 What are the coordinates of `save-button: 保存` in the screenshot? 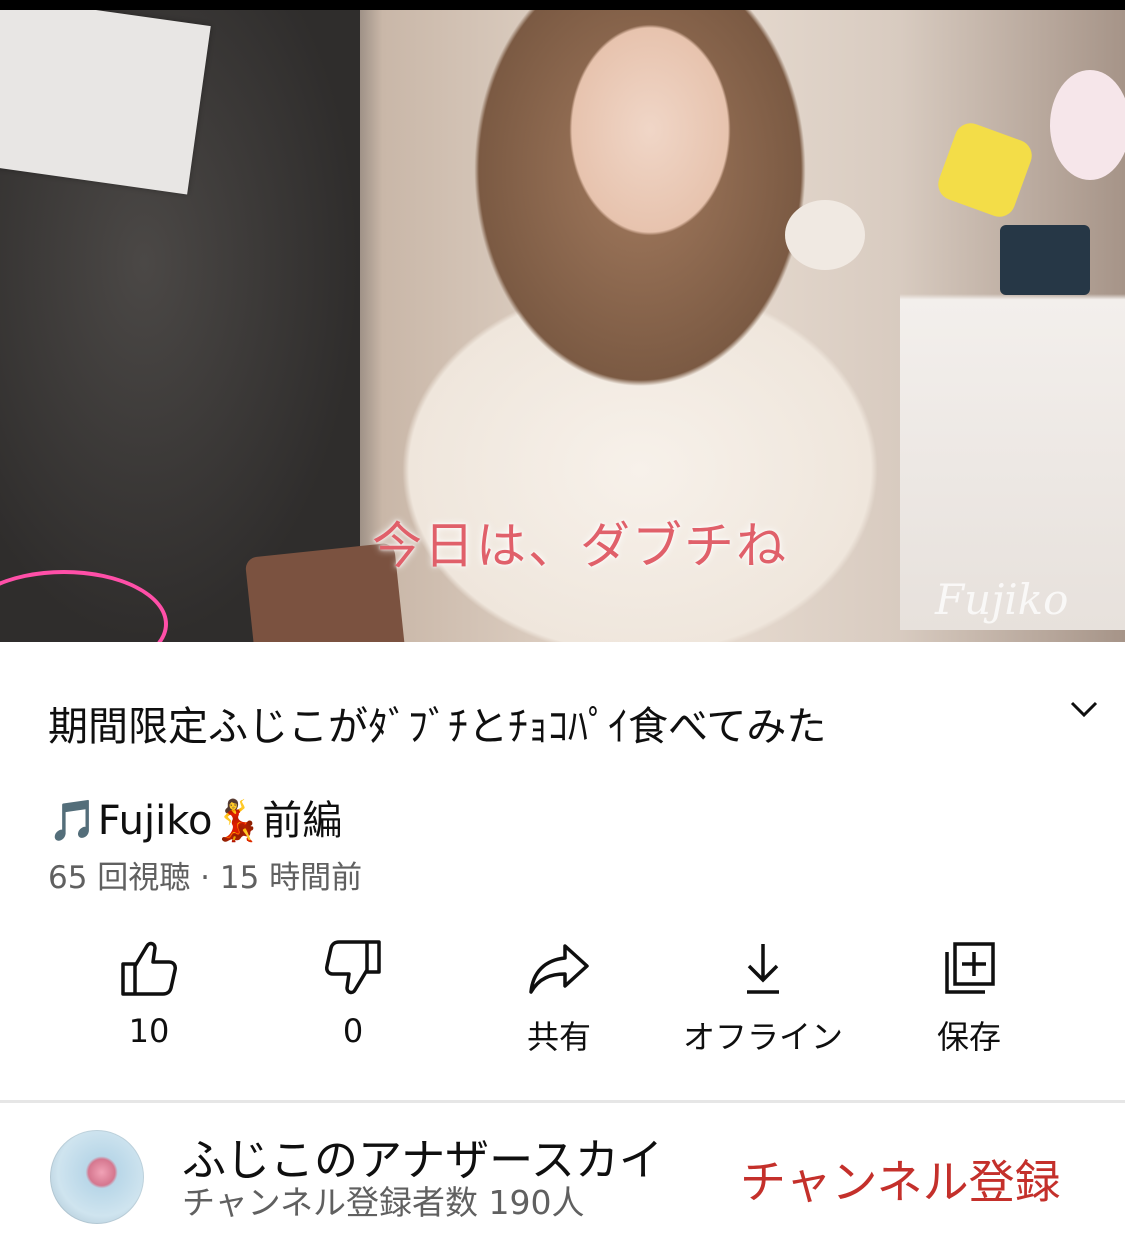 It's located at (969, 994).